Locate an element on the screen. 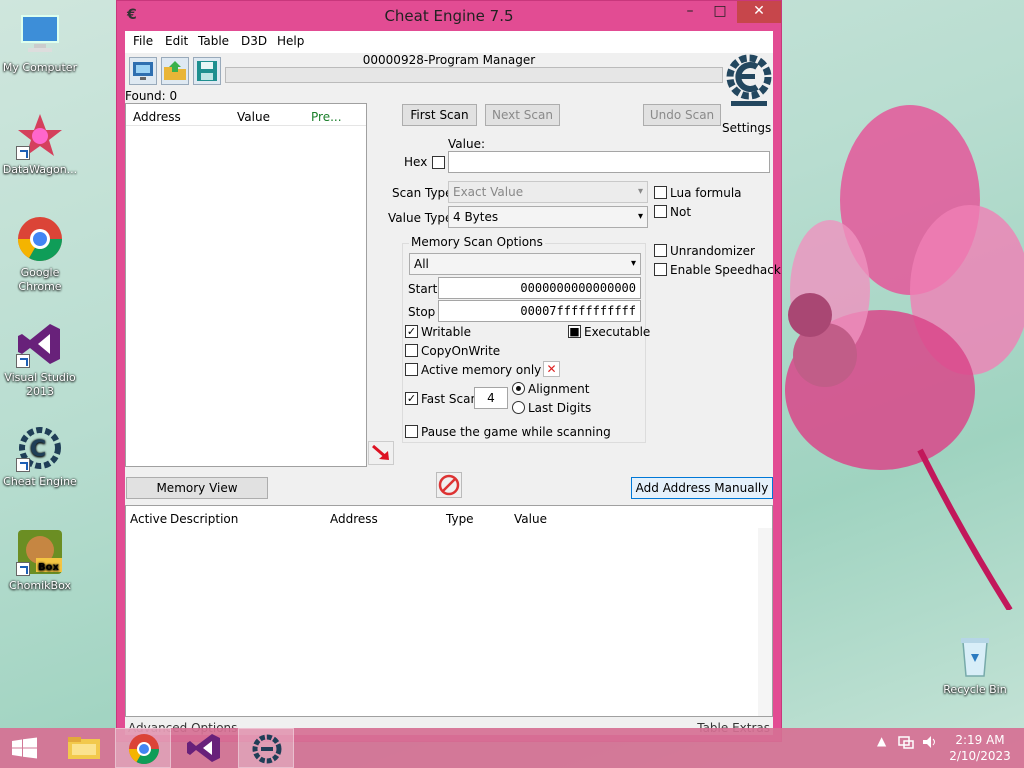 Image resolution: width=1024 pixels, height=768 pixels. value-input is located at coordinates (609, 162).